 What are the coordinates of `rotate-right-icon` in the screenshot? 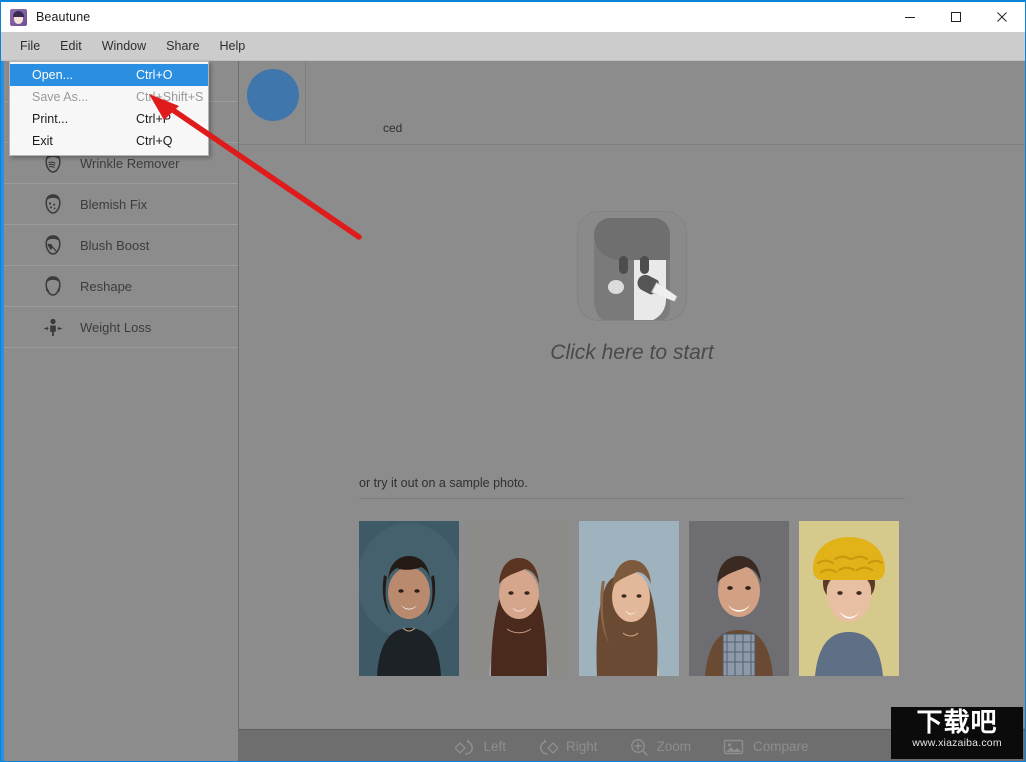 It's located at (548, 747).